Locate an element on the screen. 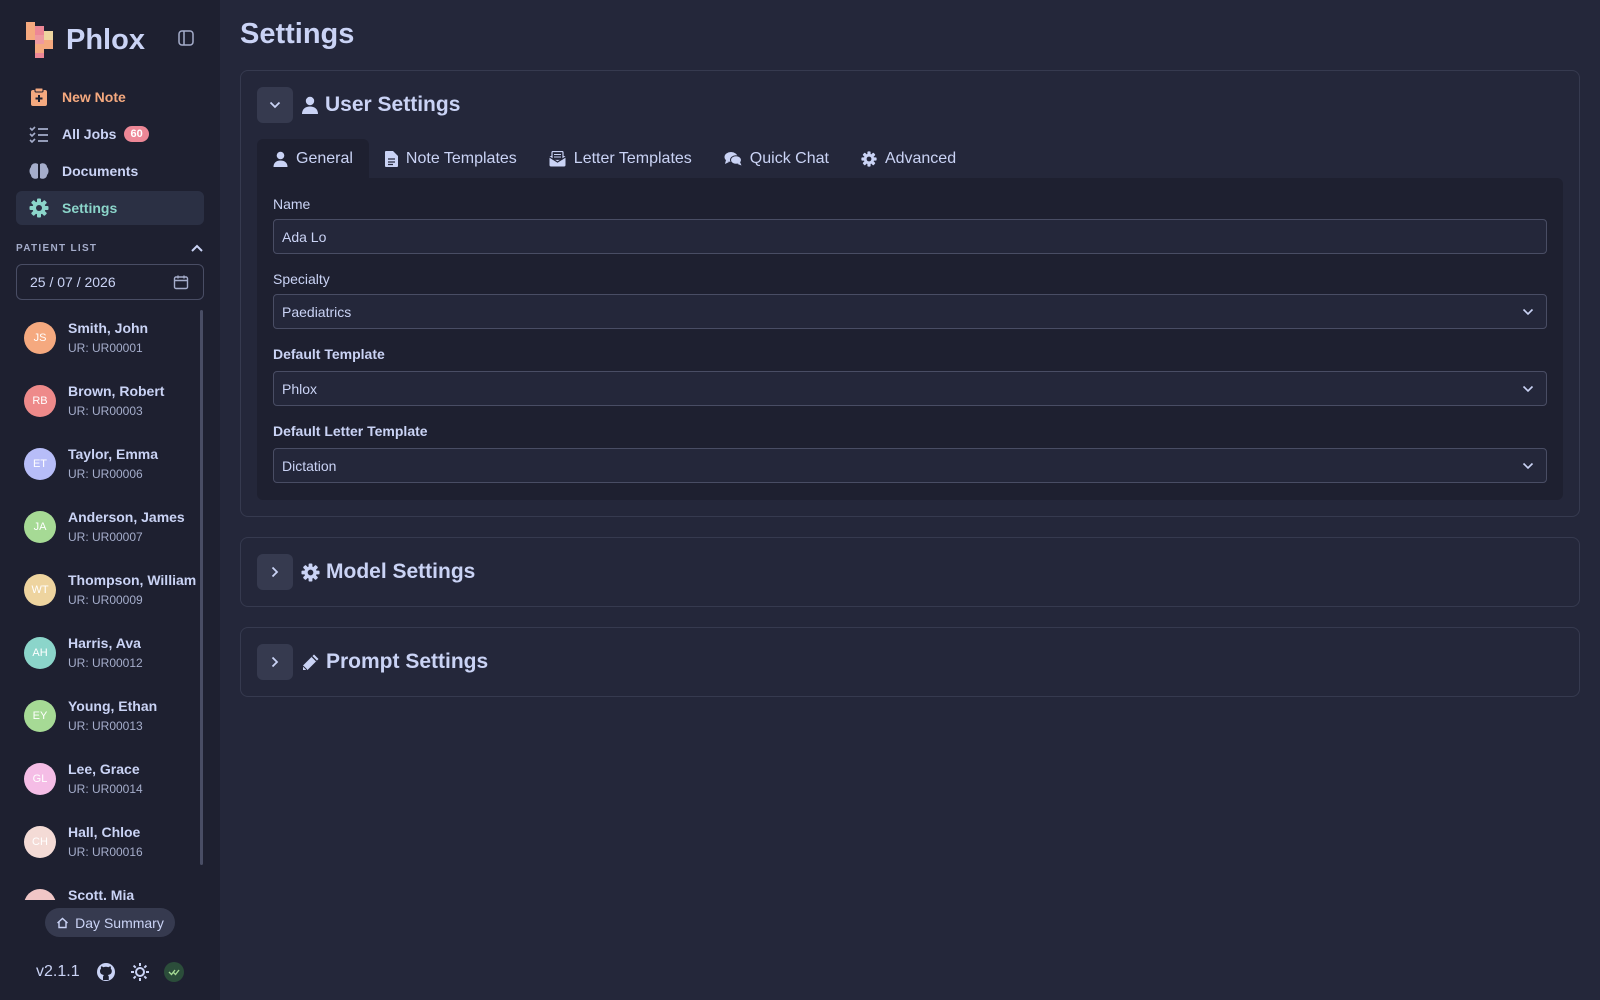 This screenshot has height=1000, width=1600. patient-list-item: SM Scott, MiaUR: UR00017 is located at coordinates (110, 886).